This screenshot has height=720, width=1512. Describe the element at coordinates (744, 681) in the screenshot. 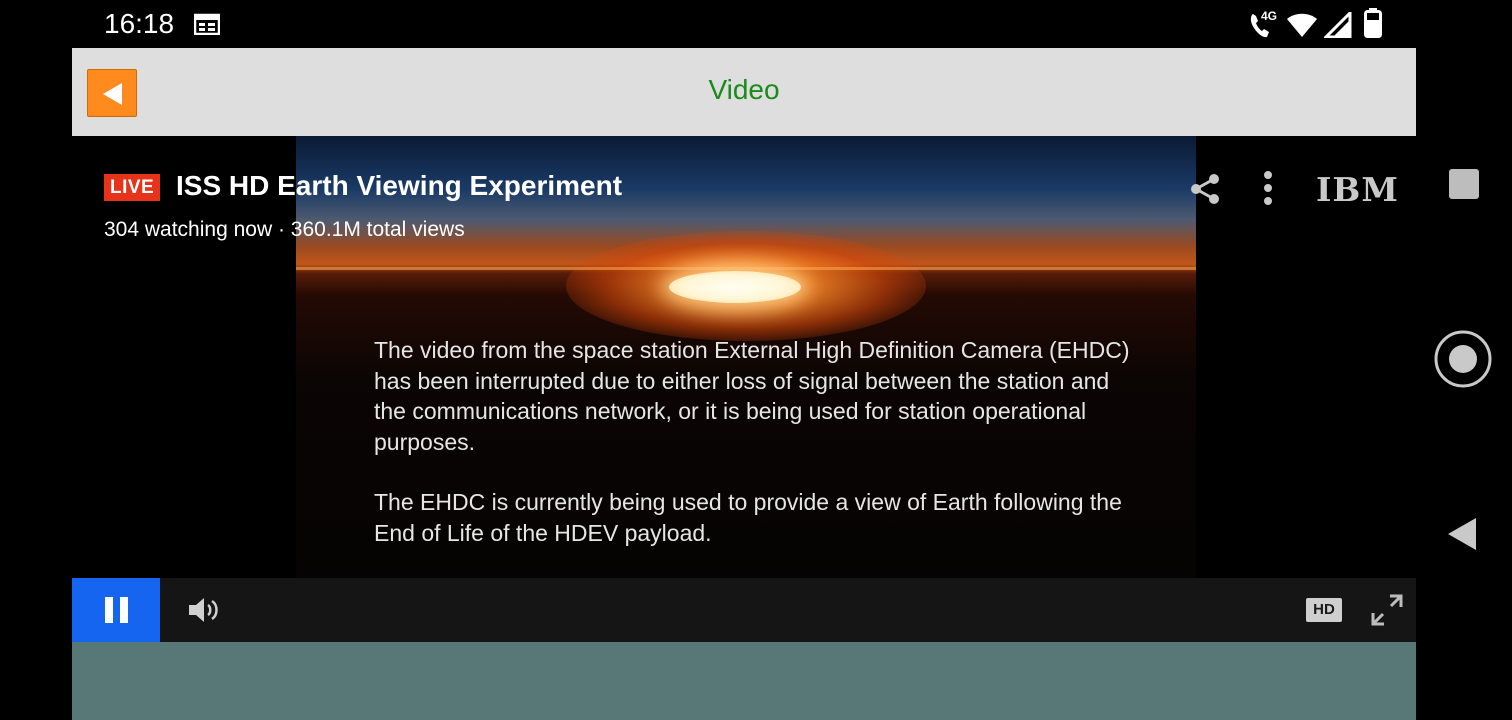

I see `content-area` at that location.